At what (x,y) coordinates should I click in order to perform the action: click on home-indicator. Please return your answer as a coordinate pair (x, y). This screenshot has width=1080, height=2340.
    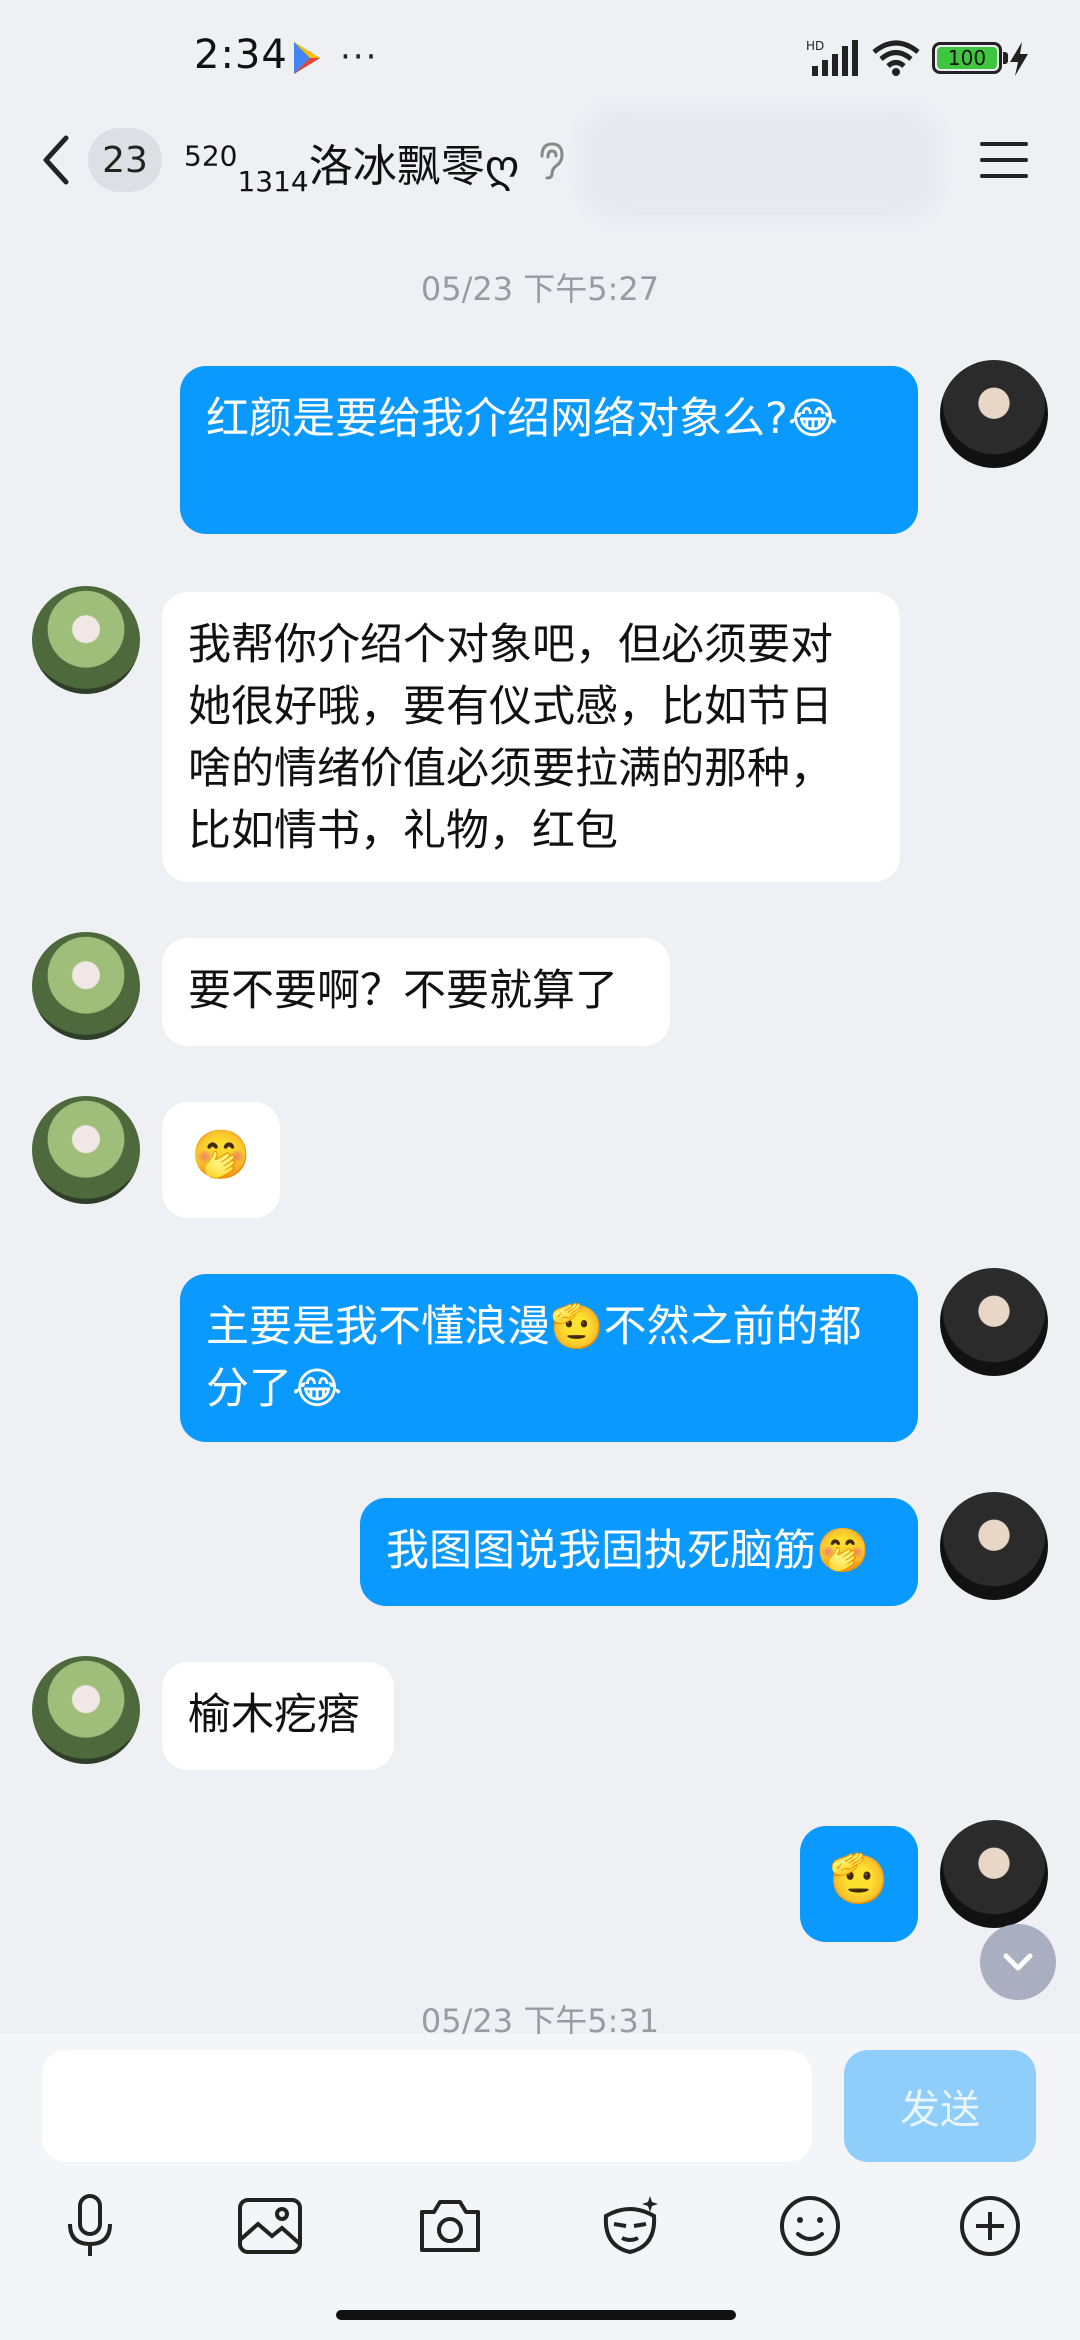
    Looking at the image, I should click on (536, 2315).